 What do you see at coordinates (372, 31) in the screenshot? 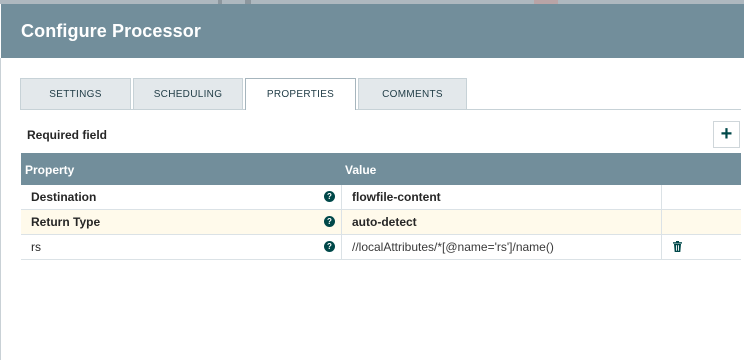
I see `dialog-header: Configure Processor` at bounding box center [372, 31].